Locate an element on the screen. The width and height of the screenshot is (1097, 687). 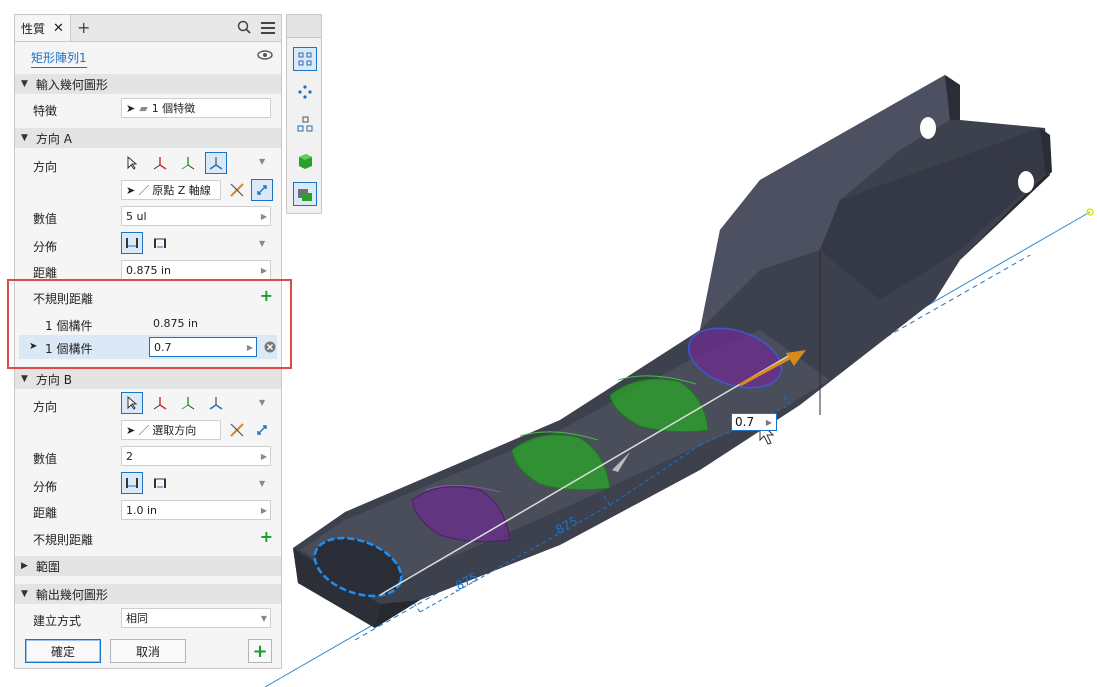
direction-a-value: 原點 Z 軸線 is located at coordinates (181, 190).